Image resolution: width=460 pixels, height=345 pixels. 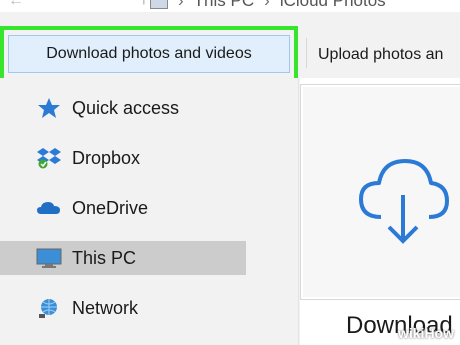 What do you see at coordinates (298, 211) in the screenshot?
I see `pane-divider` at bounding box center [298, 211].